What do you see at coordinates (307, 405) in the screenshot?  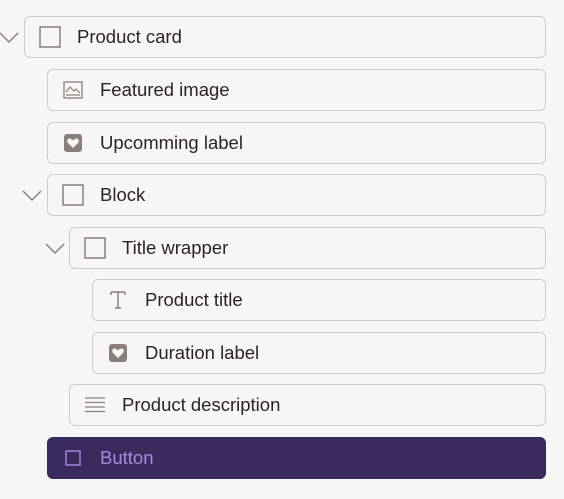 I see `tree-item-product-description: Product description` at bounding box center [307, 405].